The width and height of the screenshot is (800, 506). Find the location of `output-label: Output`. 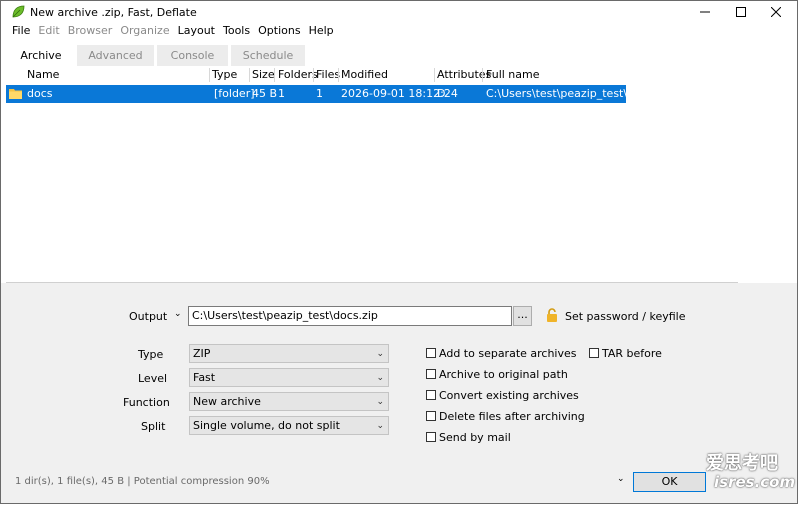

output-label: Output is located at coordinates (148, 316).